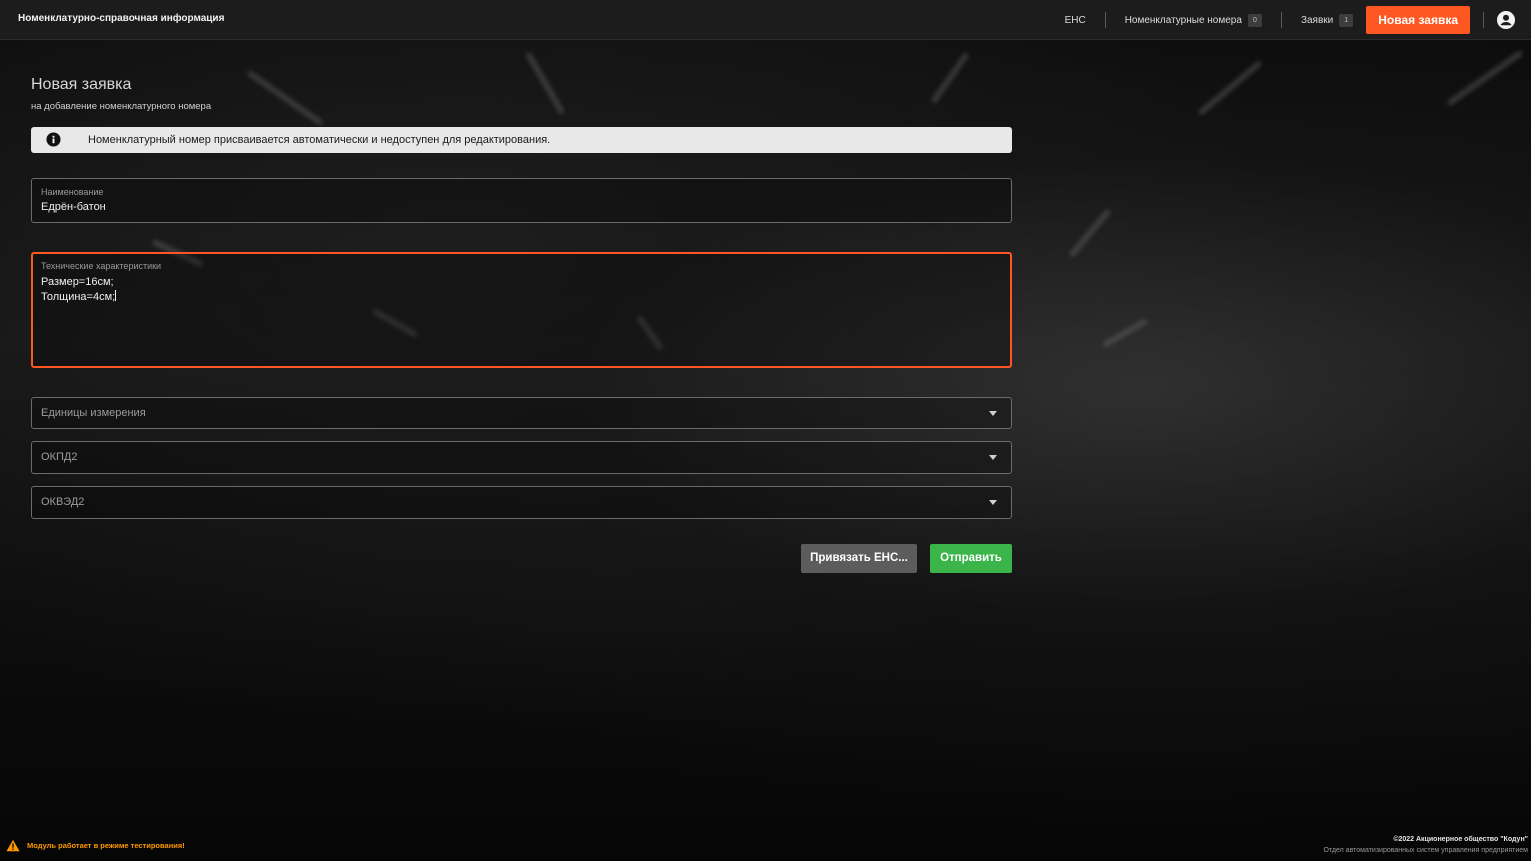 The width and height of the screenshot is (1531, 861). What do you see at coordinates (59, 457) in the screenshot?
I see `okpd2-select-placeholder: ОКПД2` at bounding box center [59, 457].